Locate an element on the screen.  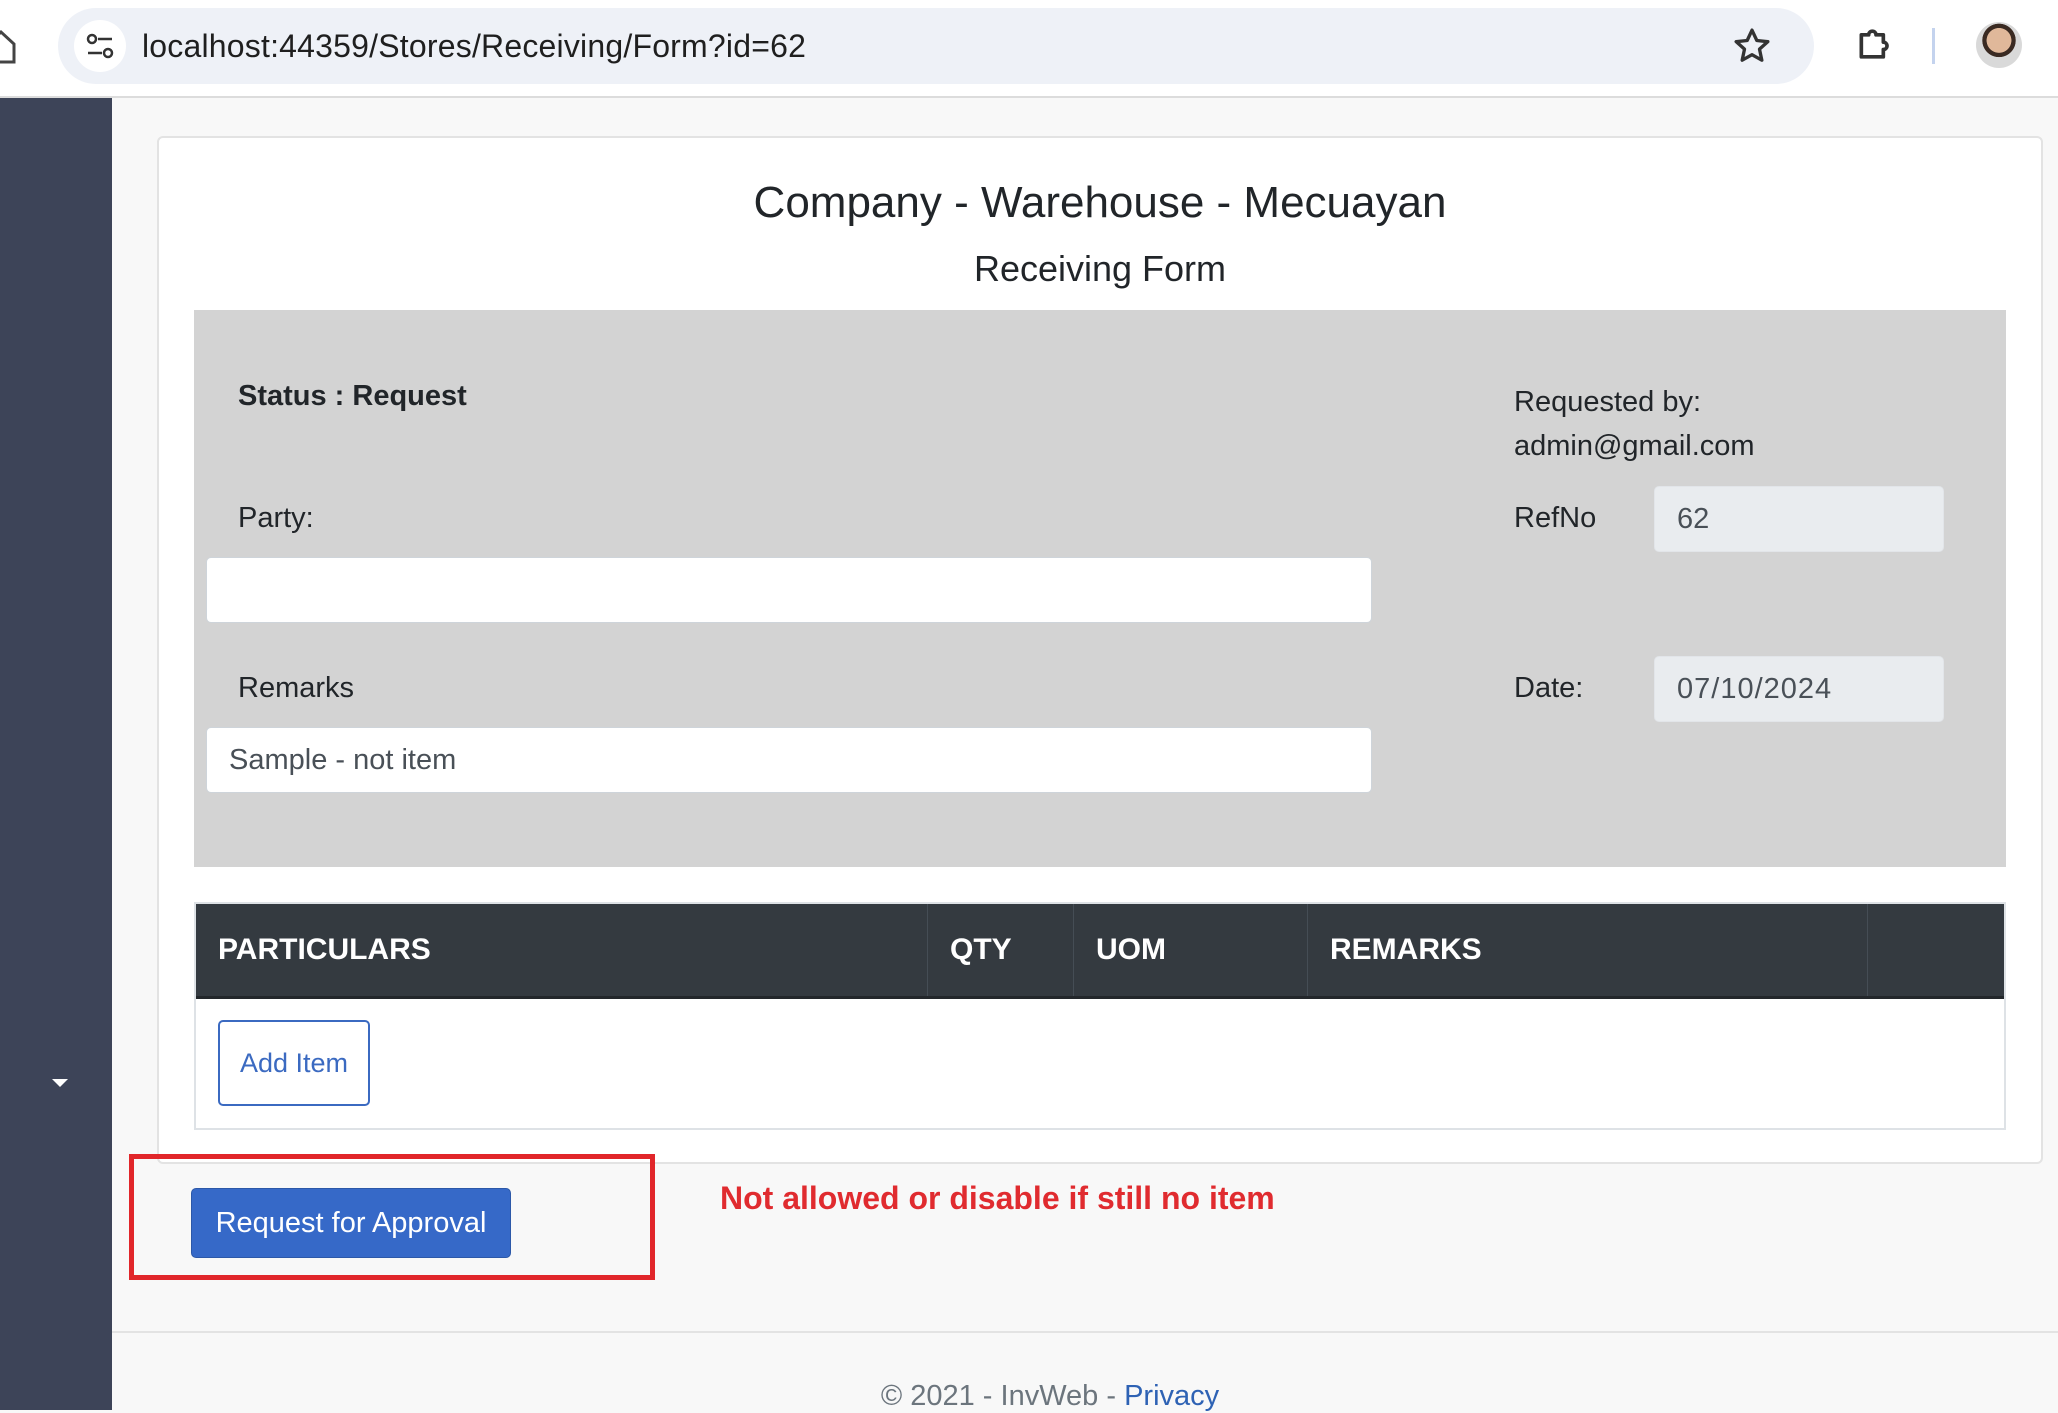
column-header-actions is located at coordinates (1936, 950).